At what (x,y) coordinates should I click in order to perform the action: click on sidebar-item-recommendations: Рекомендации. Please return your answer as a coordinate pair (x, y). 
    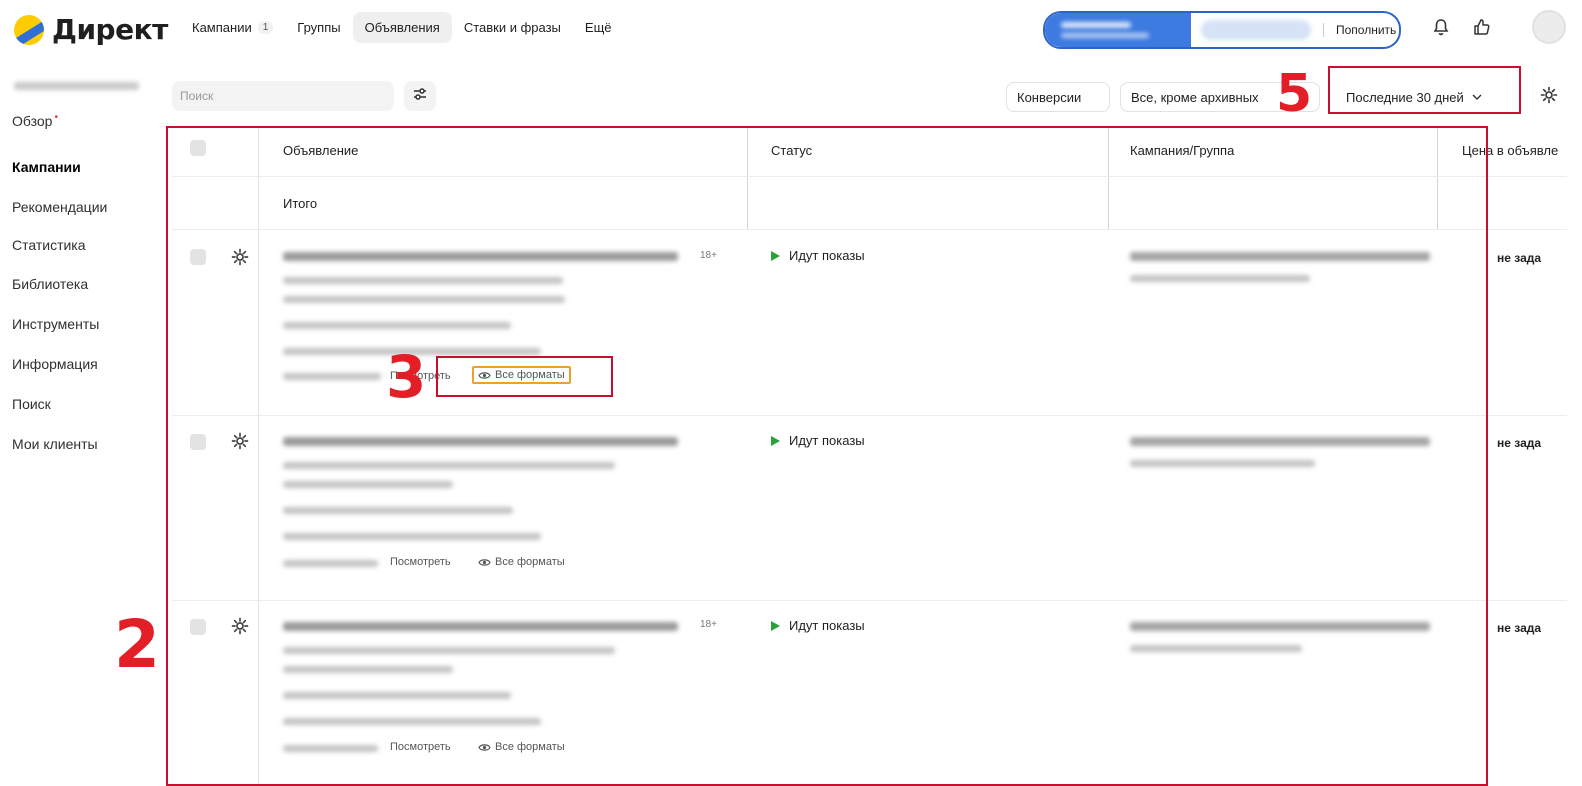
    Looking at the image, I should click on (59, 207).